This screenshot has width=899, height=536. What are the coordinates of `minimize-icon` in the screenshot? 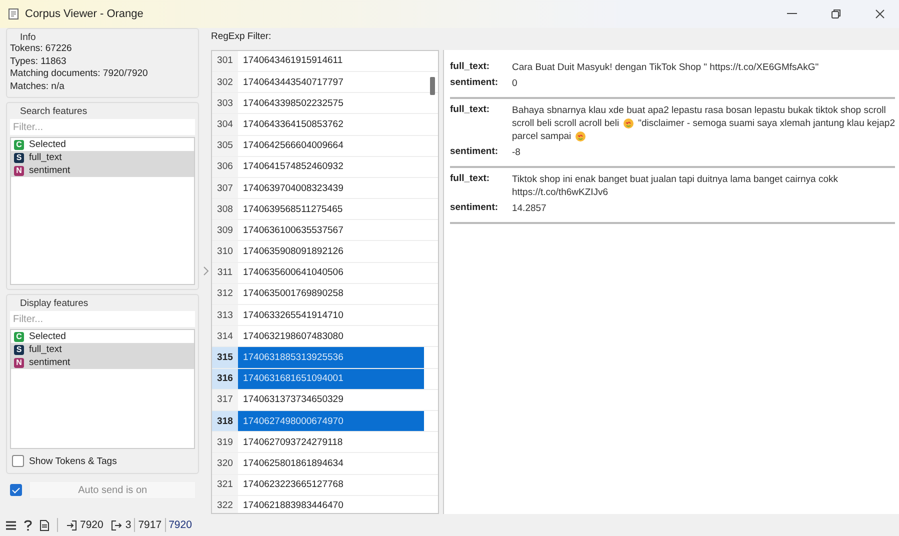 It's located at (792, 14).